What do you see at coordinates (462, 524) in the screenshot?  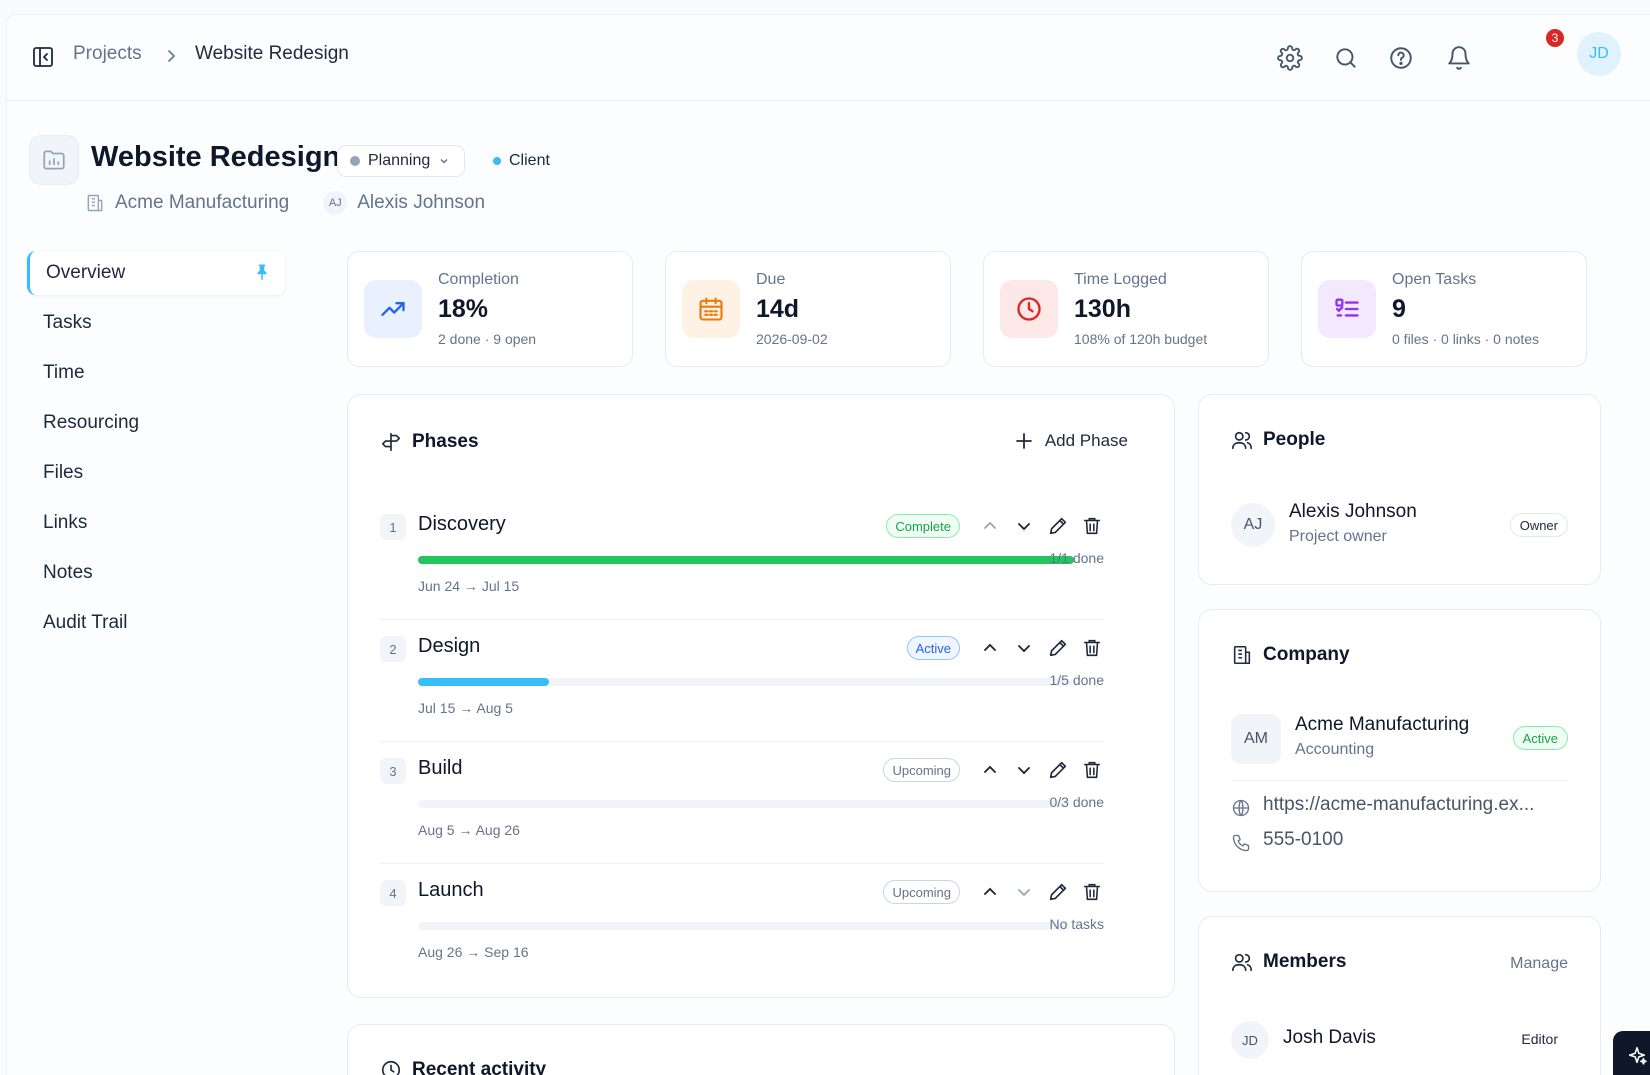 I see `phase-name: Discovery` at bounding box center [462, 524].